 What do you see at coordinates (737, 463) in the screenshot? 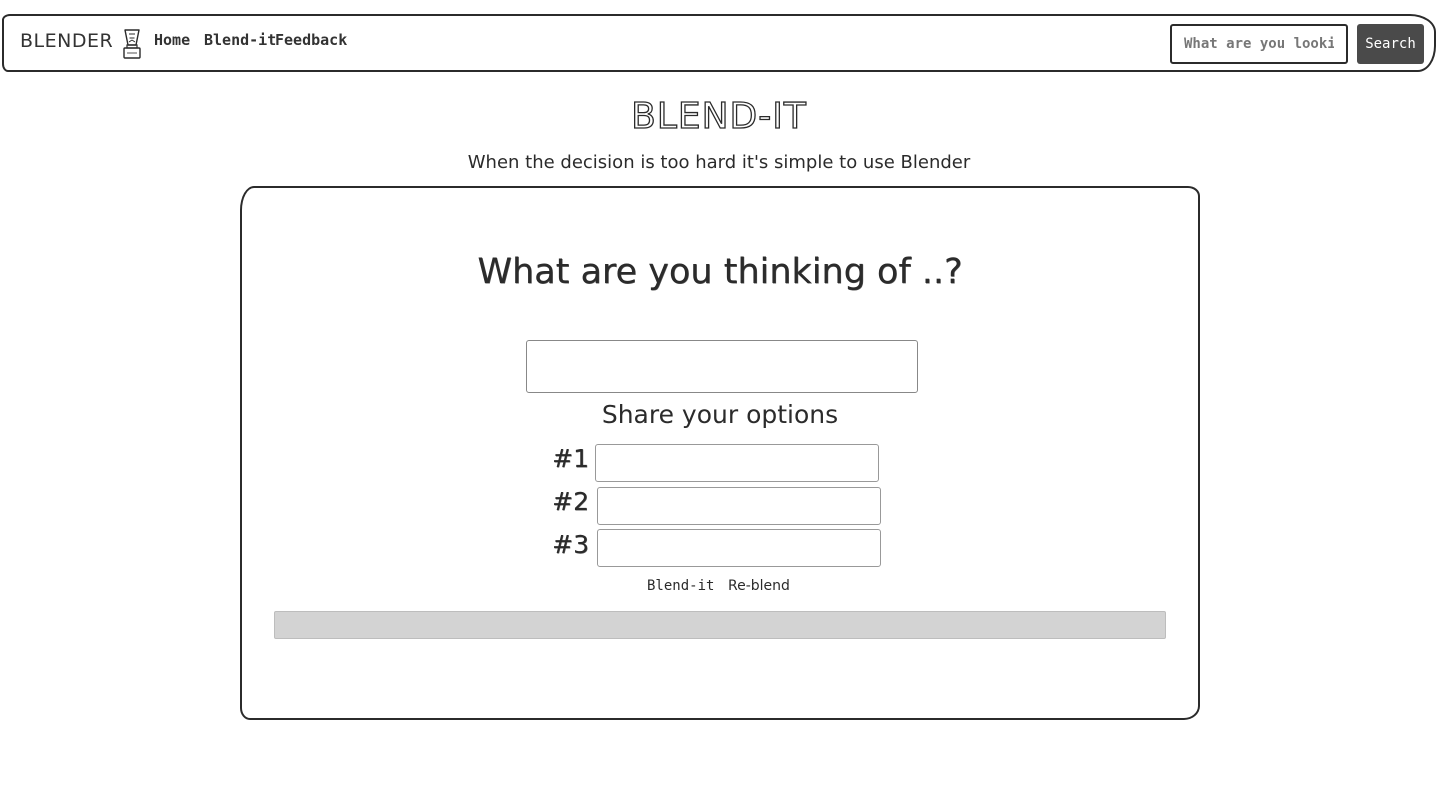
I see `option-1-input` at bounding box center [737, 463].